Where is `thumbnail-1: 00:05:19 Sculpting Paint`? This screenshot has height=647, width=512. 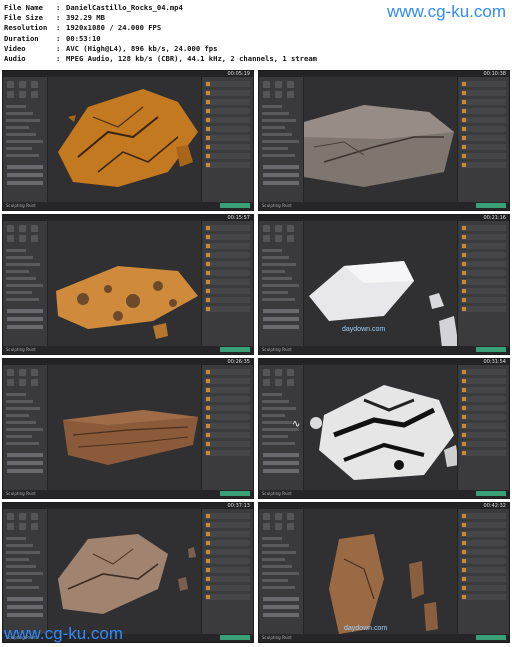 thumbnail-1: 00:05:19 Sculpting Paint is located at coordinates (128, 140).